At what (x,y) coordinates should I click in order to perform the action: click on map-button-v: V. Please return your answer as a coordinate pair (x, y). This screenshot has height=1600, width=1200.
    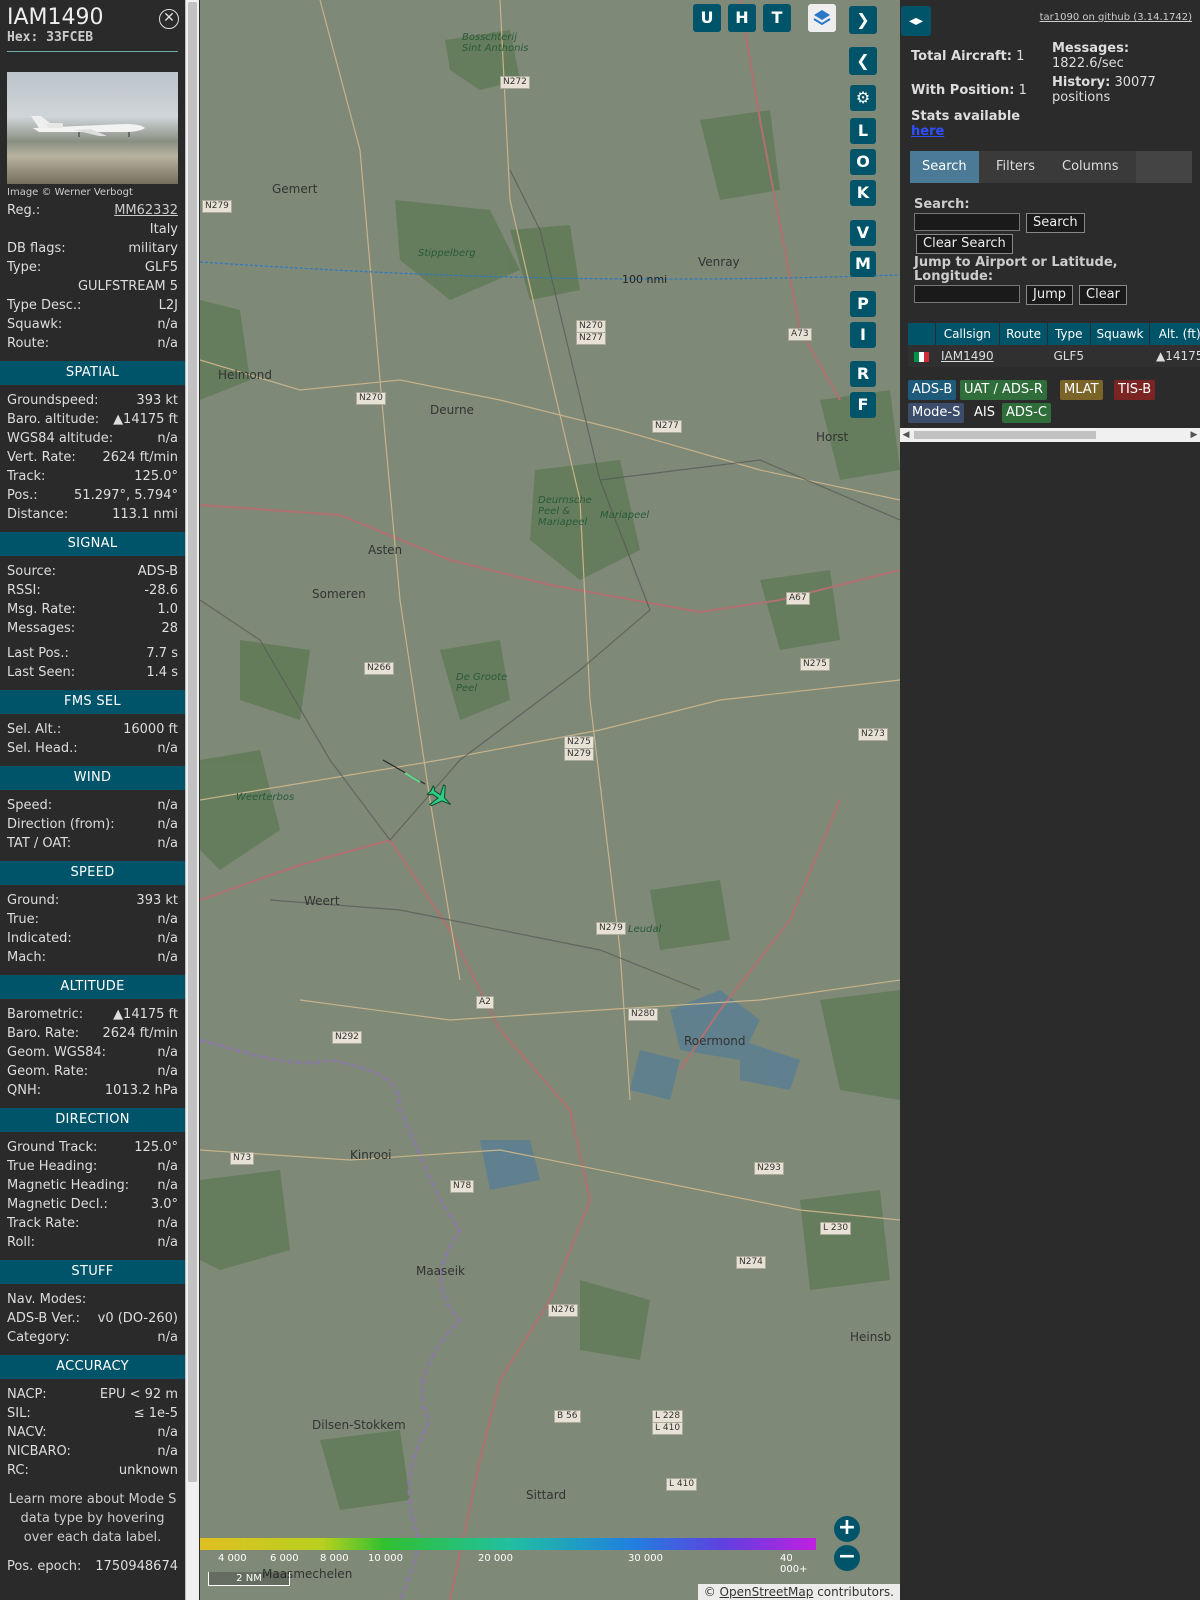
    Looking at the image, I should click on (863, 233).